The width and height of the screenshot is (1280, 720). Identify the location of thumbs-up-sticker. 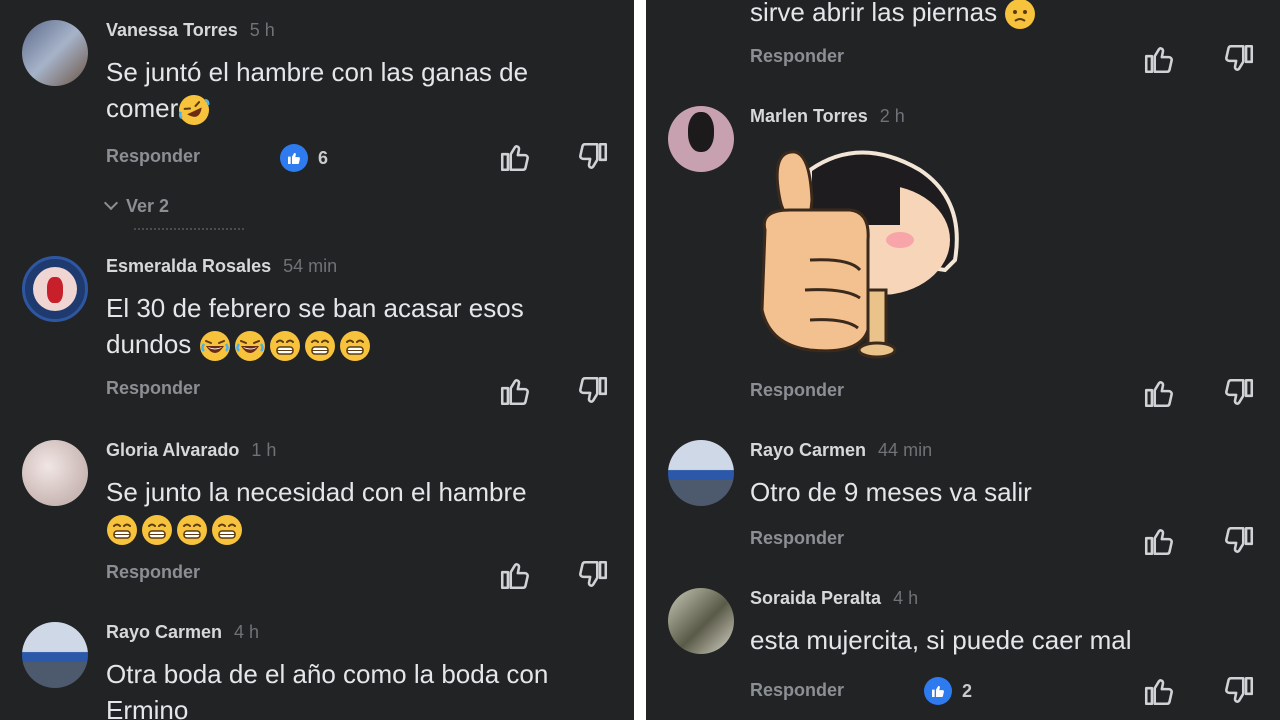
(859, 254).